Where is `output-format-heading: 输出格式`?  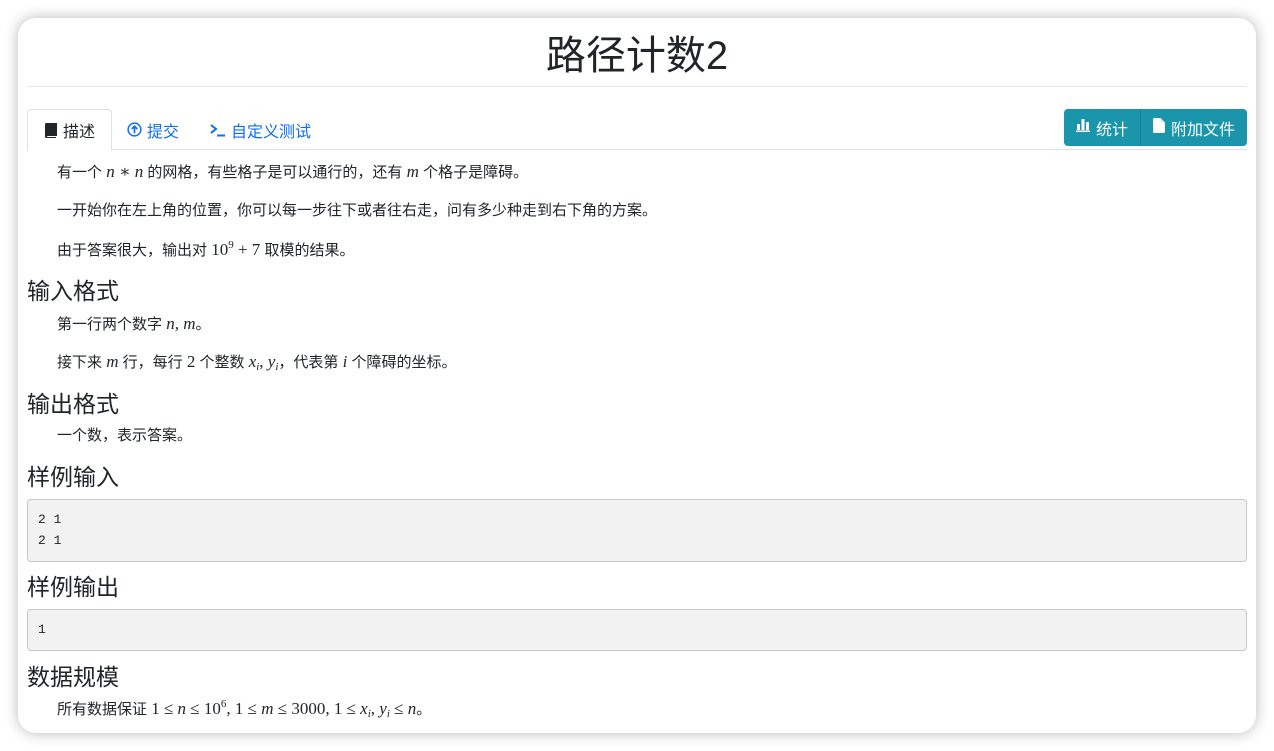 output-format-heading: 输出格式 is located at coordinates (73, 404).